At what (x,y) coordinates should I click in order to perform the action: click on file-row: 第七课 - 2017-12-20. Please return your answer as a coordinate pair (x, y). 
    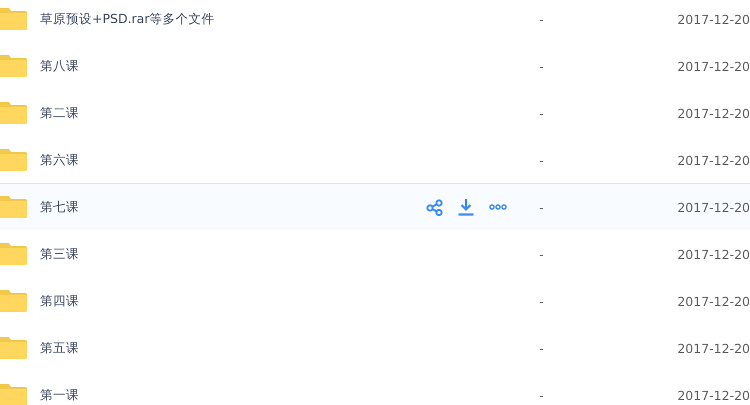
    Looking at the image, I should click on (375, 207).